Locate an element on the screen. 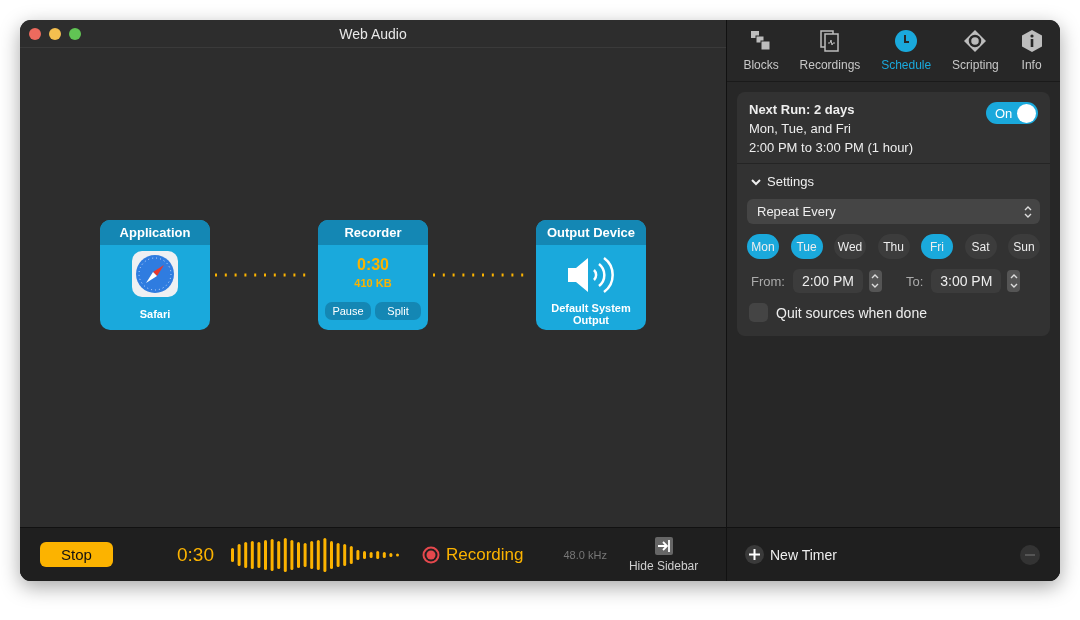 The image size is (1080, 620). sidebar-tab: Schedule is located at coordinates (906, 50).